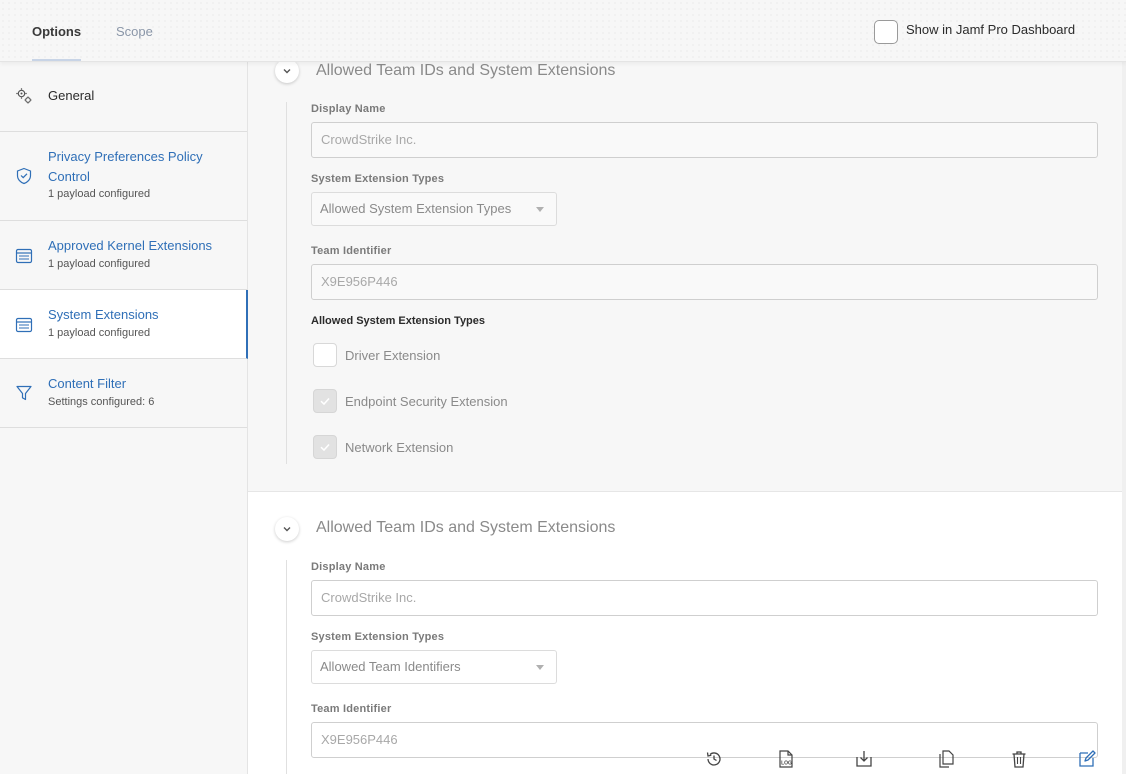  What do you see at coordinates (714, 759) in the screenshot?
I see `history-icon` at bounding box center [714, 759].